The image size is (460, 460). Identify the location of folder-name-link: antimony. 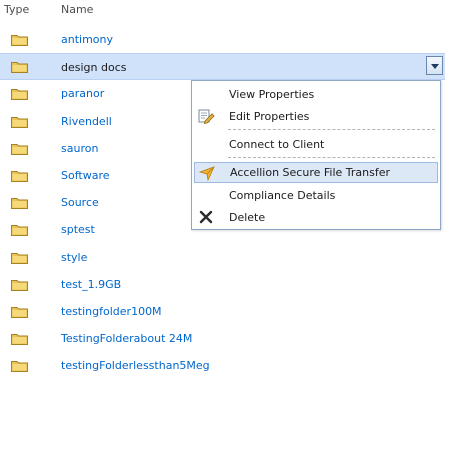
(87, 39).